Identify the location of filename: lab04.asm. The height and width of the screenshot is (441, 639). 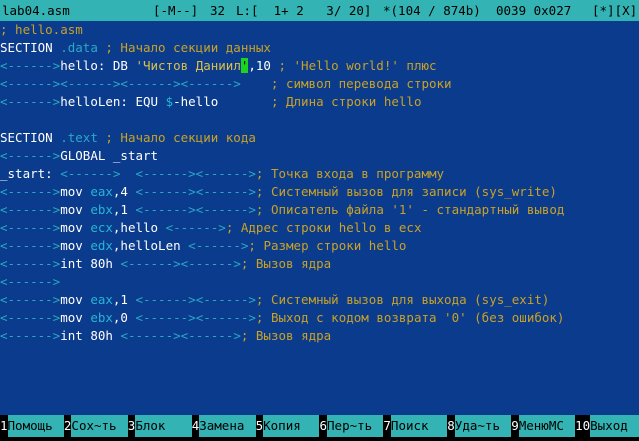
(36, 10).